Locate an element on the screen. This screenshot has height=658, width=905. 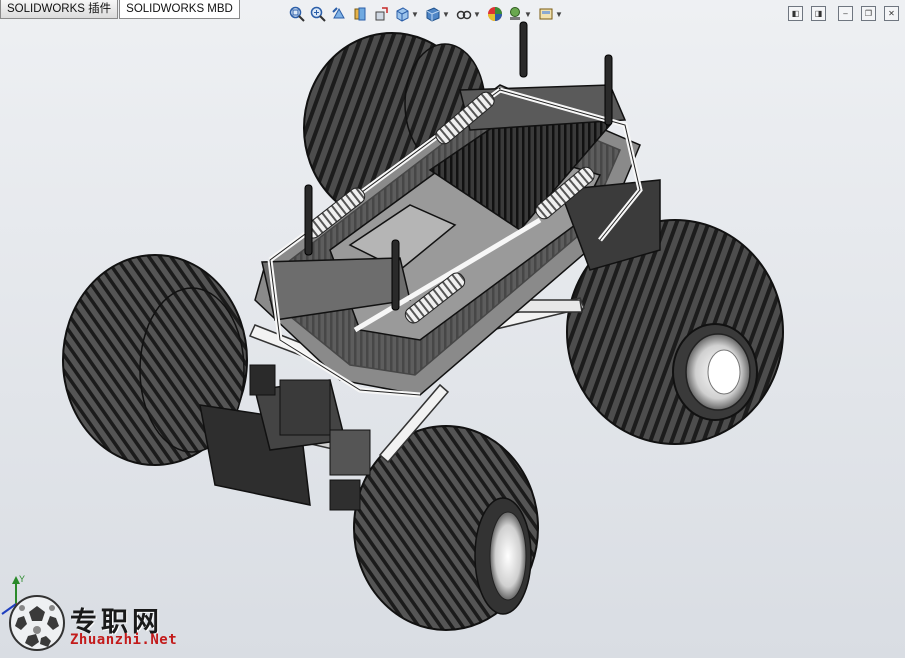
view-settings-dropdown-icon: ▼ is located at coordinates (559, 14).